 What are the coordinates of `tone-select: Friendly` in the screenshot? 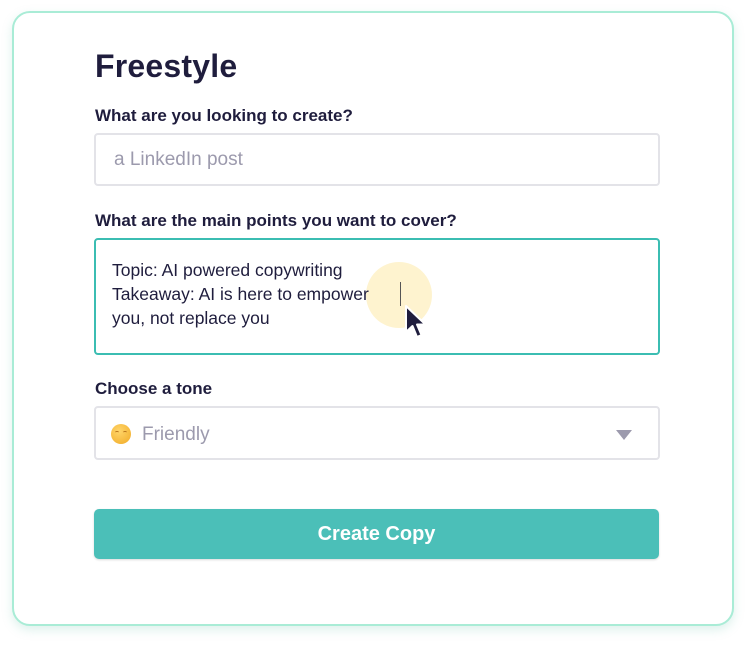 It's located at (377, 433).